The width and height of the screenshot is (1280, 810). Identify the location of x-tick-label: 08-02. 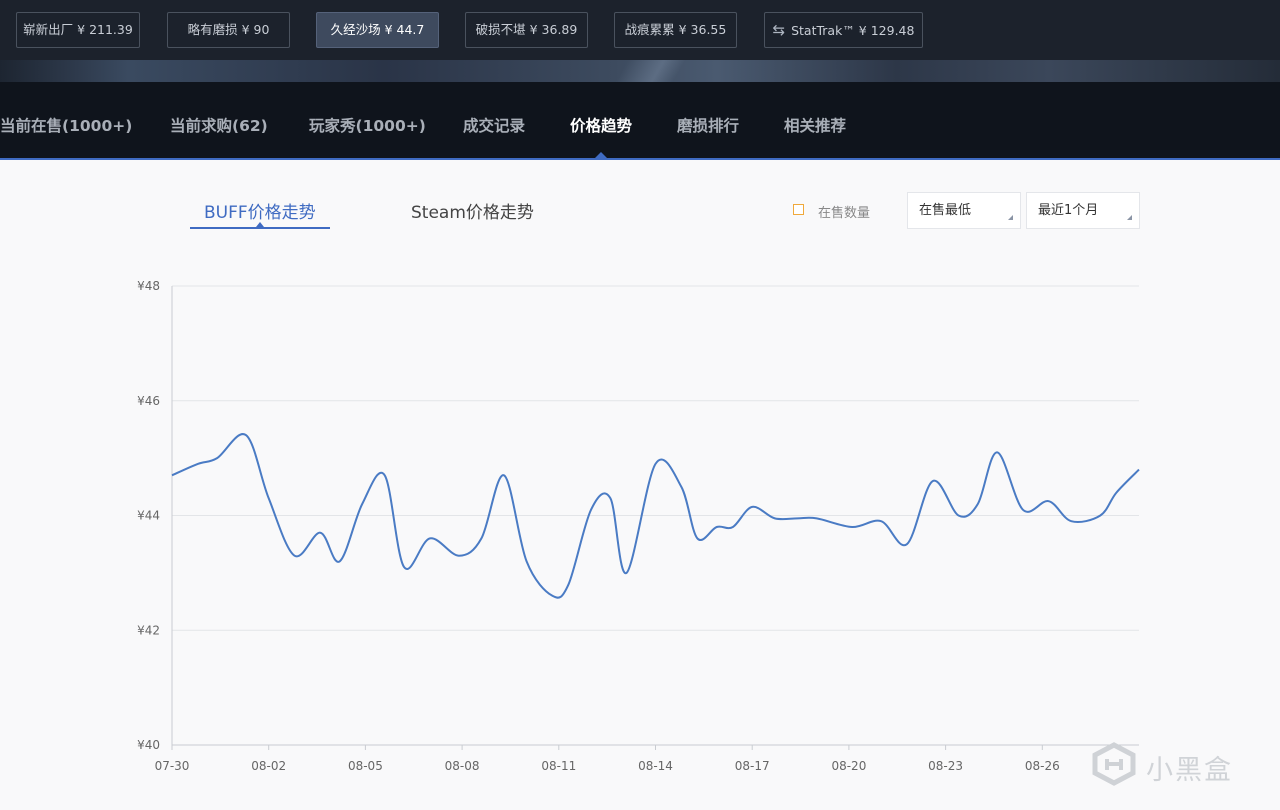
(268, 766).